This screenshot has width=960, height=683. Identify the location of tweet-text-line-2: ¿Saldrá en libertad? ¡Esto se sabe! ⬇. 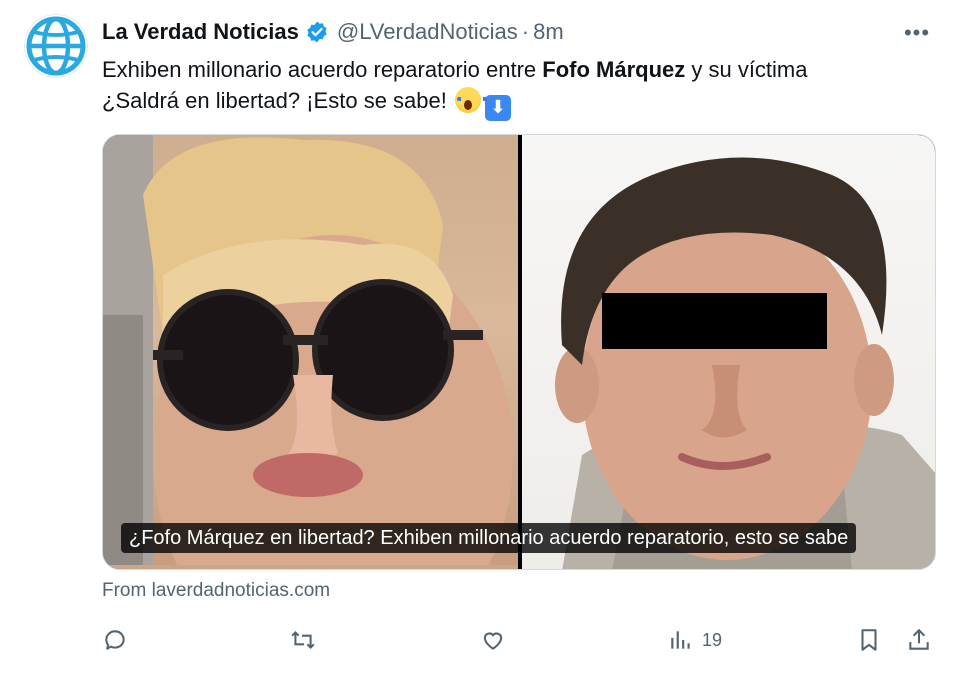
(516, 103).